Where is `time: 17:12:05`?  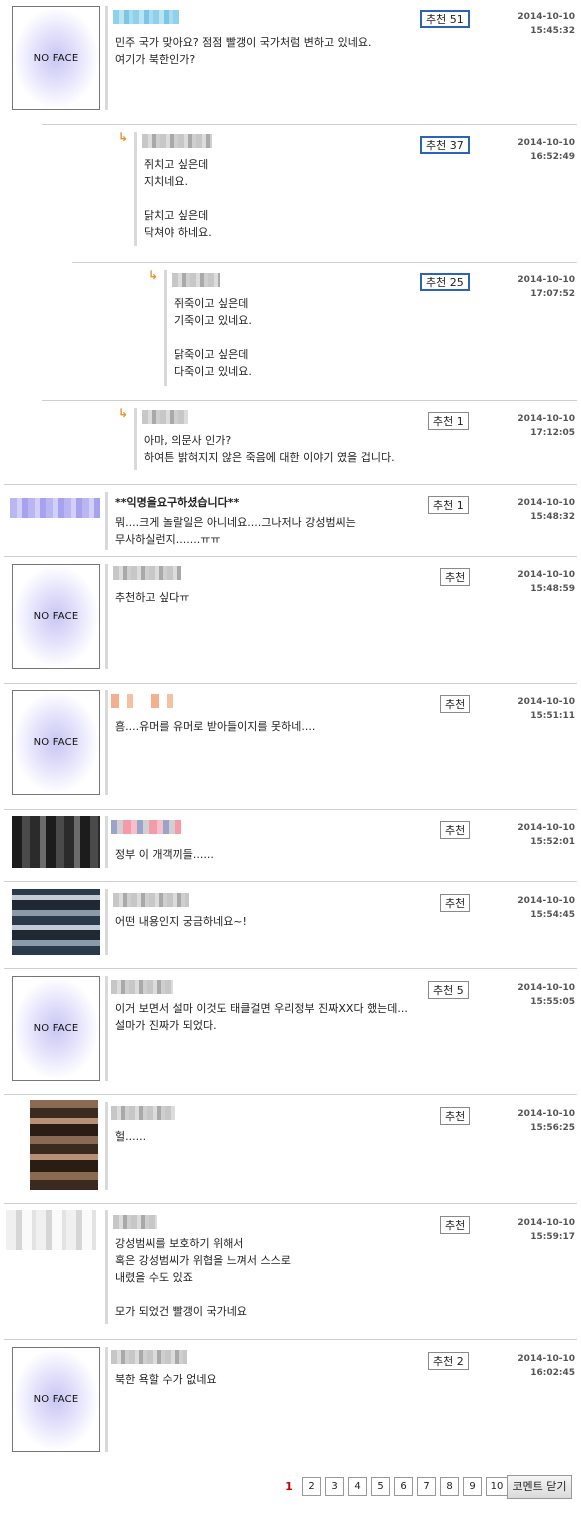
time: 17:12:05 is located at coordinates (552, 433).